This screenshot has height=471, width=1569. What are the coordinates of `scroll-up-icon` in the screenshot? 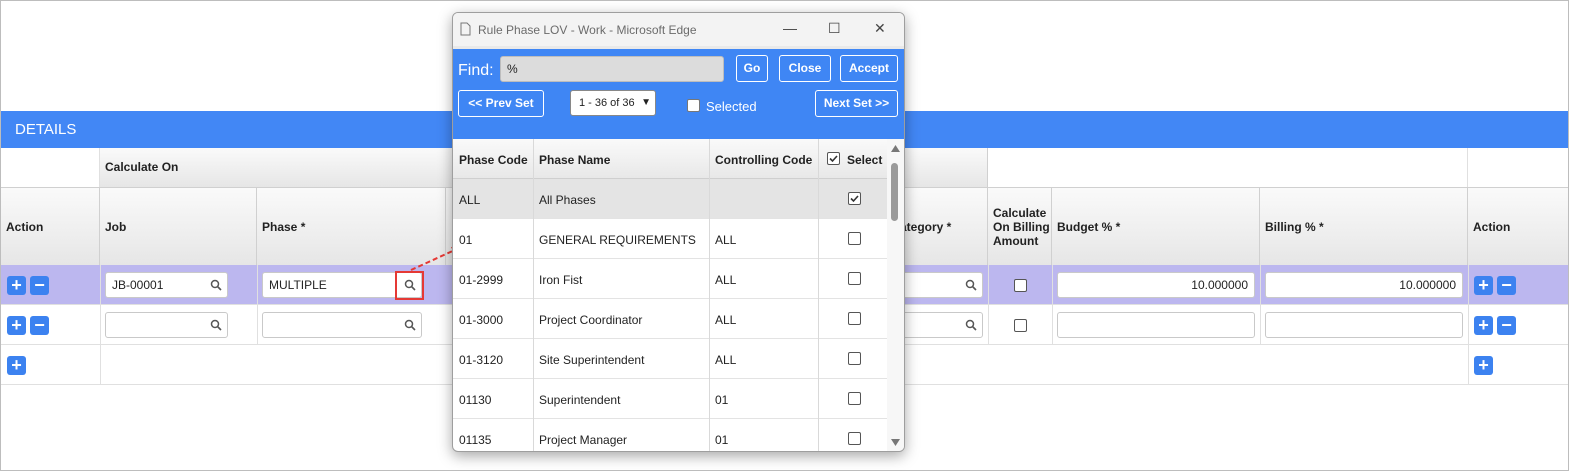 It's located at (895, 148).